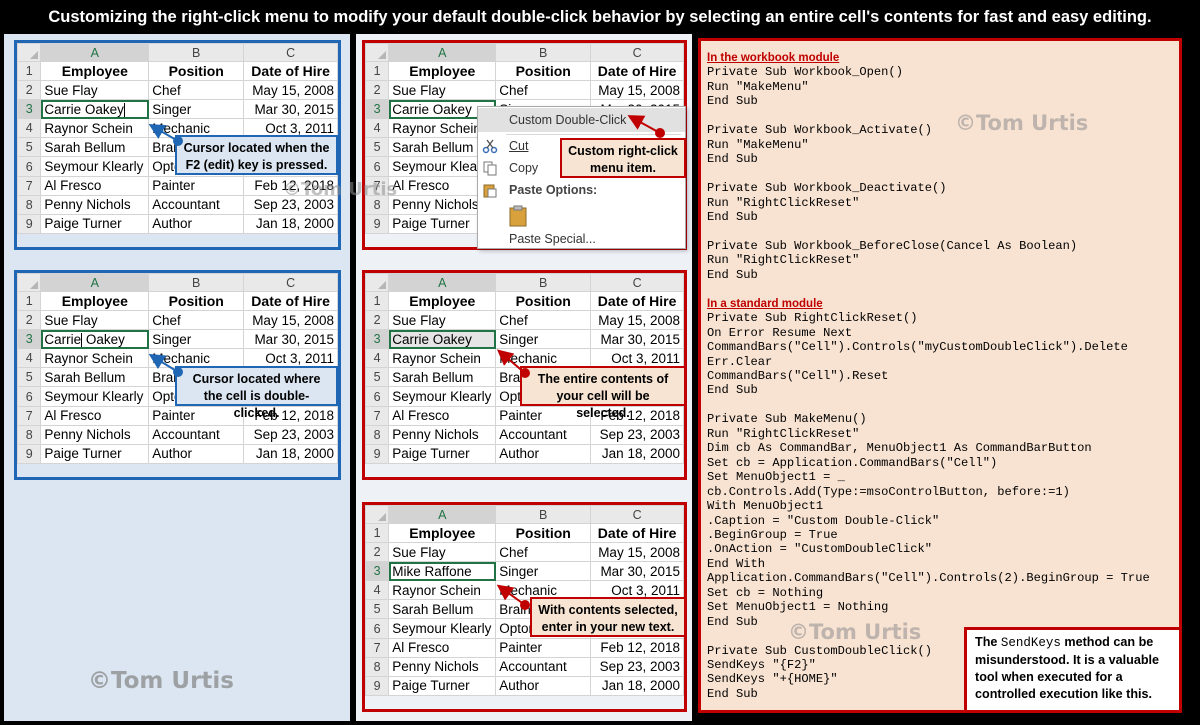 This screenshot has width=1200, height=725. What do you see at coordinates (513, 597) in the screenshot?
I see `arrow-newtext` at bounding box center [513, 597].